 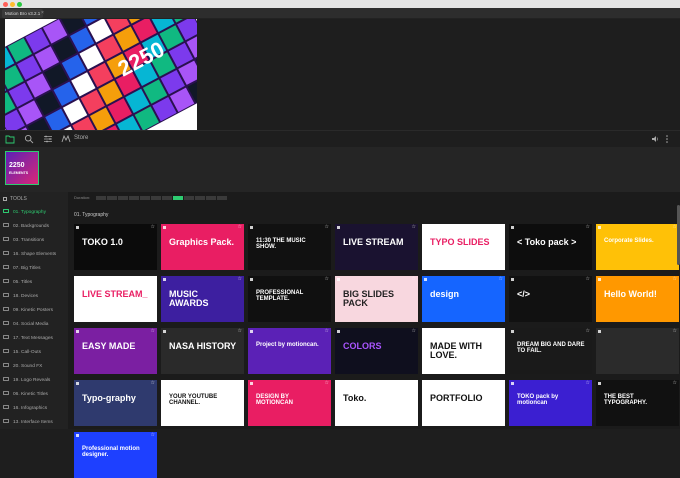 I want to click on zoom-window-button, so click(x=19, y=4).